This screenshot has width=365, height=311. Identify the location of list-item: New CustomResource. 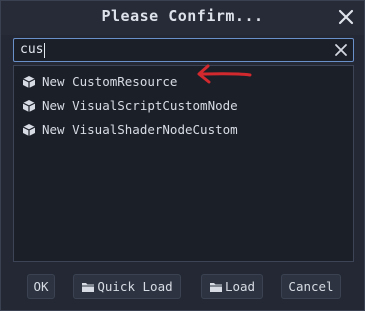
(182, 81).